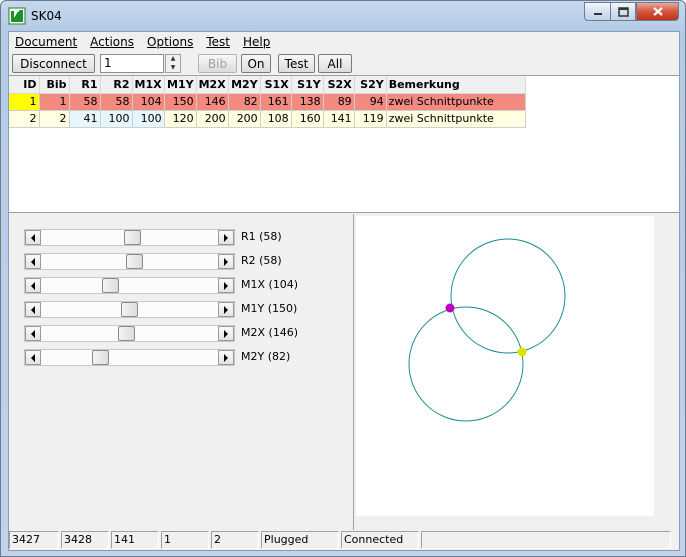 This screenshot has height=557, width=686. I want to click on menu-help: Help, so click(256, 42).